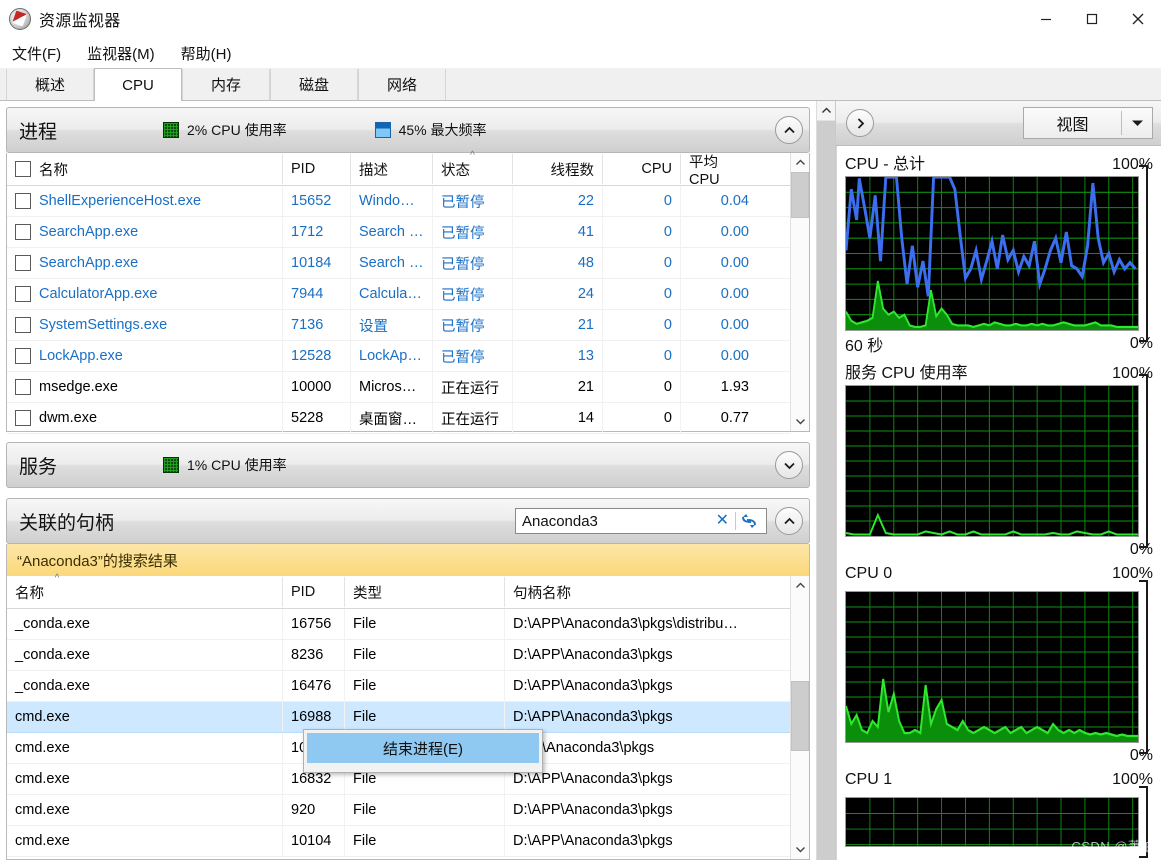 This screenshot has width=1161, height=860. What do you see at coordinates (789, 130) in the screenshot?
I see `processes-collapse-button` at bounding box center [789, 130].